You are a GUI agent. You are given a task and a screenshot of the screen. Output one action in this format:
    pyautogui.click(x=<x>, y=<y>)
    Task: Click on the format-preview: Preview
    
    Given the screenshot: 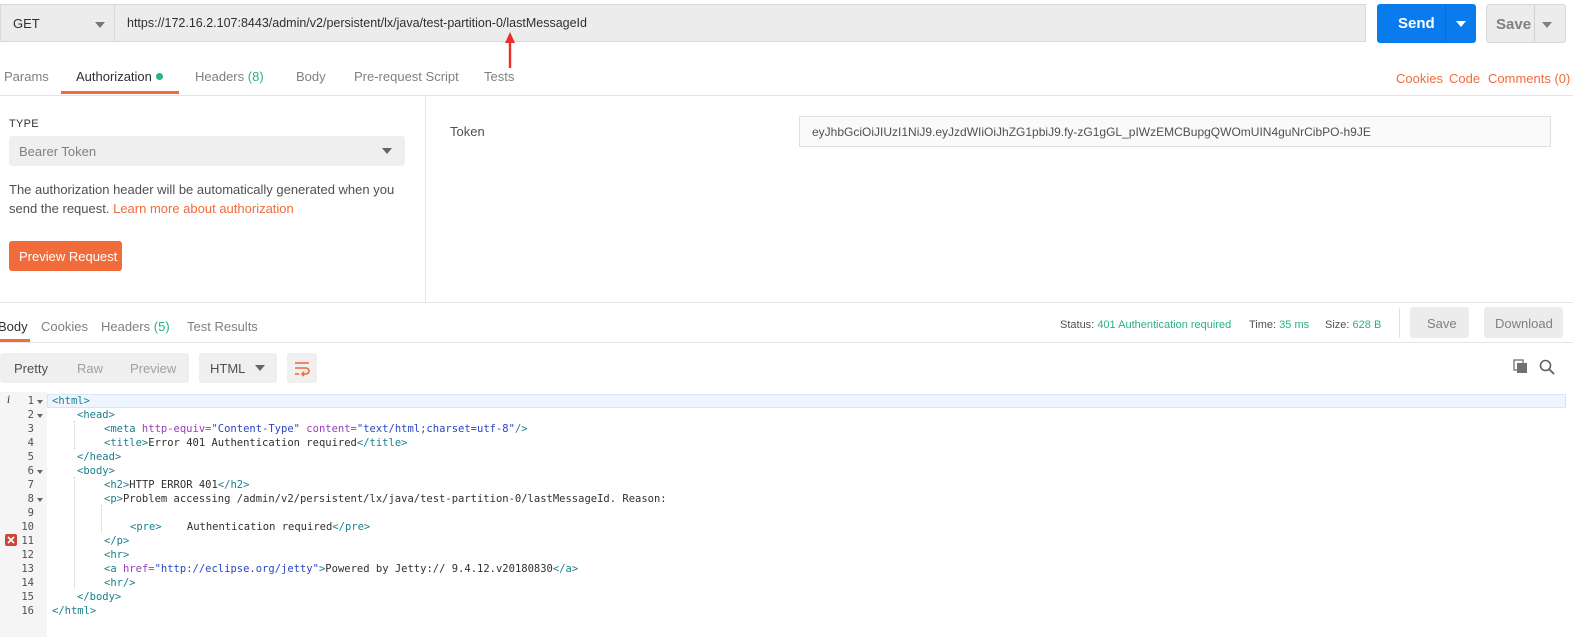 What is the action you would take?
    pyautogui.click(x=153, y=368)
    